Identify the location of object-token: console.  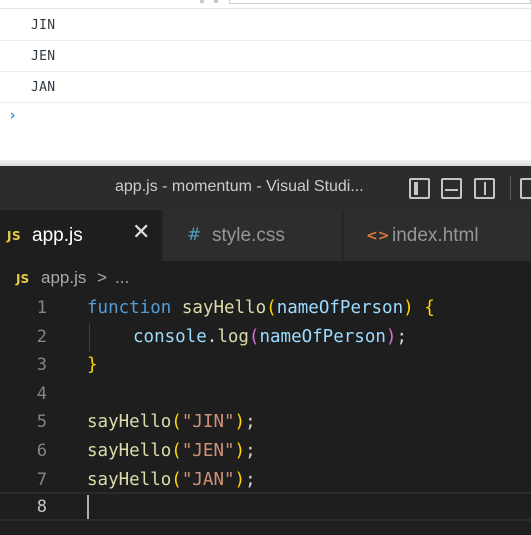
(170, 336).